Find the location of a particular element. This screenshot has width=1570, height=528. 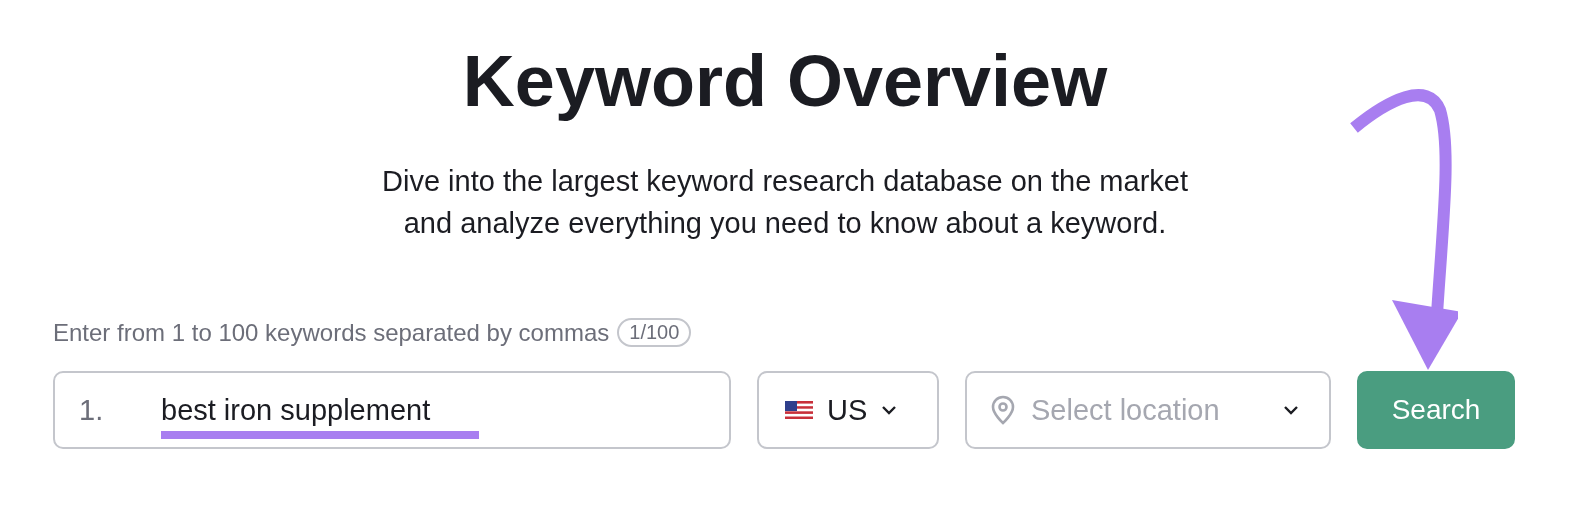

line-number: 1. is located at coordinates (92, 410).